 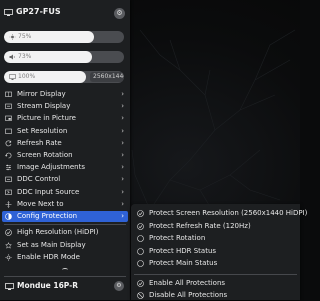 What do you see at coordinates (25, 36) in the screenshot?
I see `brightness-value: 75%` at bounding box center [25, 36].